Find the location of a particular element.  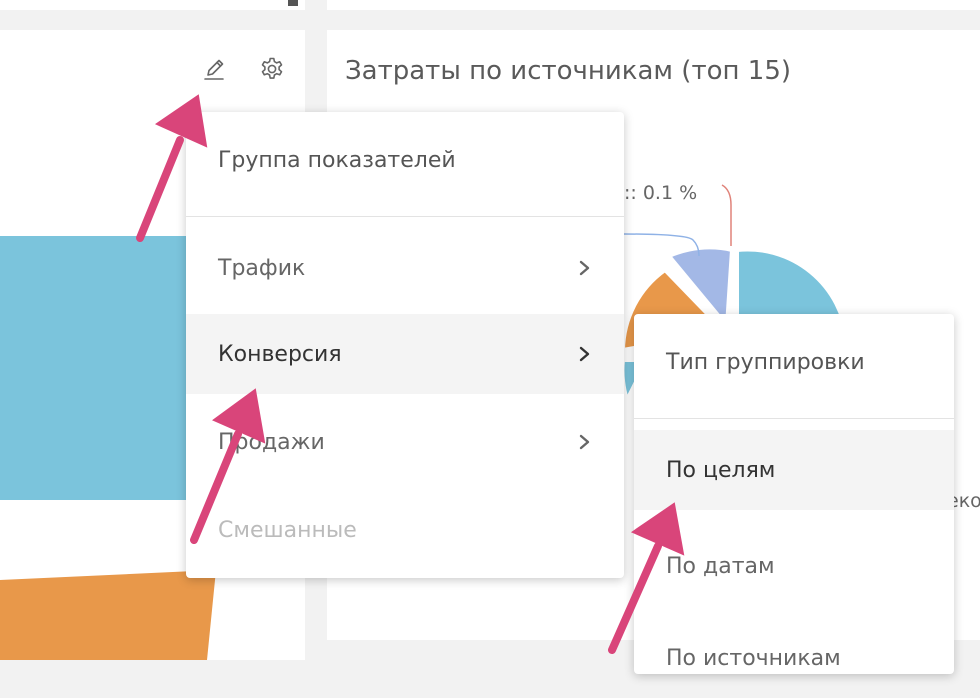

submenu-item-by-sources: По источникам is located at coordinates (794, 658).